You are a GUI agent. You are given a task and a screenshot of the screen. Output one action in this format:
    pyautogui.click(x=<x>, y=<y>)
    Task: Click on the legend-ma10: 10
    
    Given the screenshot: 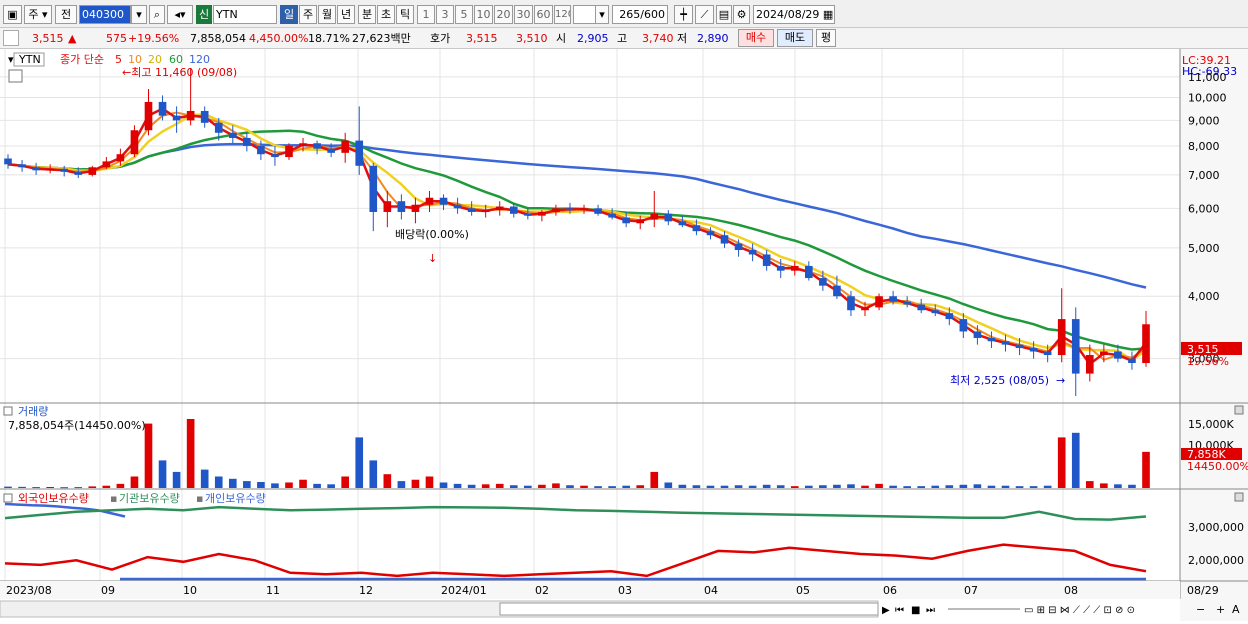 What is the action you would take?
    pyautogui.click(x=135, y=59)
    